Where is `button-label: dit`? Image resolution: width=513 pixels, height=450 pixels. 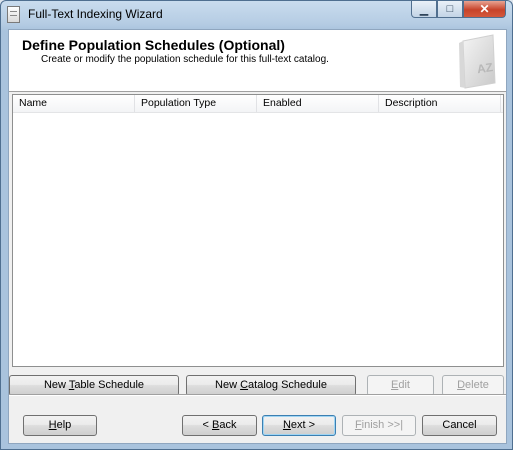
button-label: dit is located at coordinates (404, 385).